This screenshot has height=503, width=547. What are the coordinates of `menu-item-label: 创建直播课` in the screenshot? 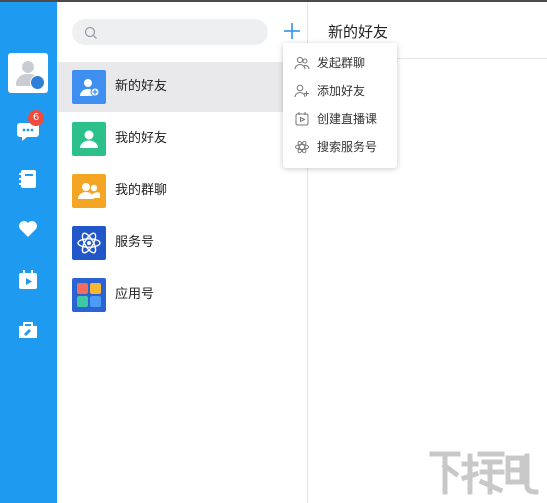 It's located at (347, 119).